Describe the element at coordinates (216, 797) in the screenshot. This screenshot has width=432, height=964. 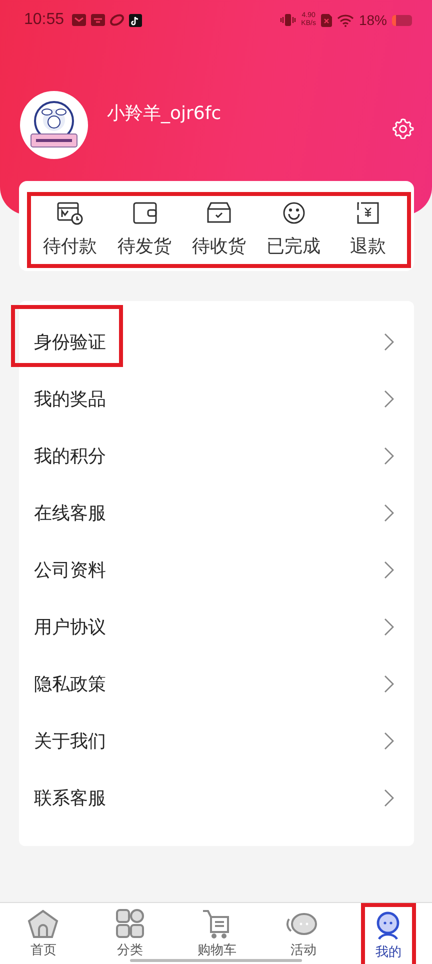
I see `menu-item: 联系客服` at that location.